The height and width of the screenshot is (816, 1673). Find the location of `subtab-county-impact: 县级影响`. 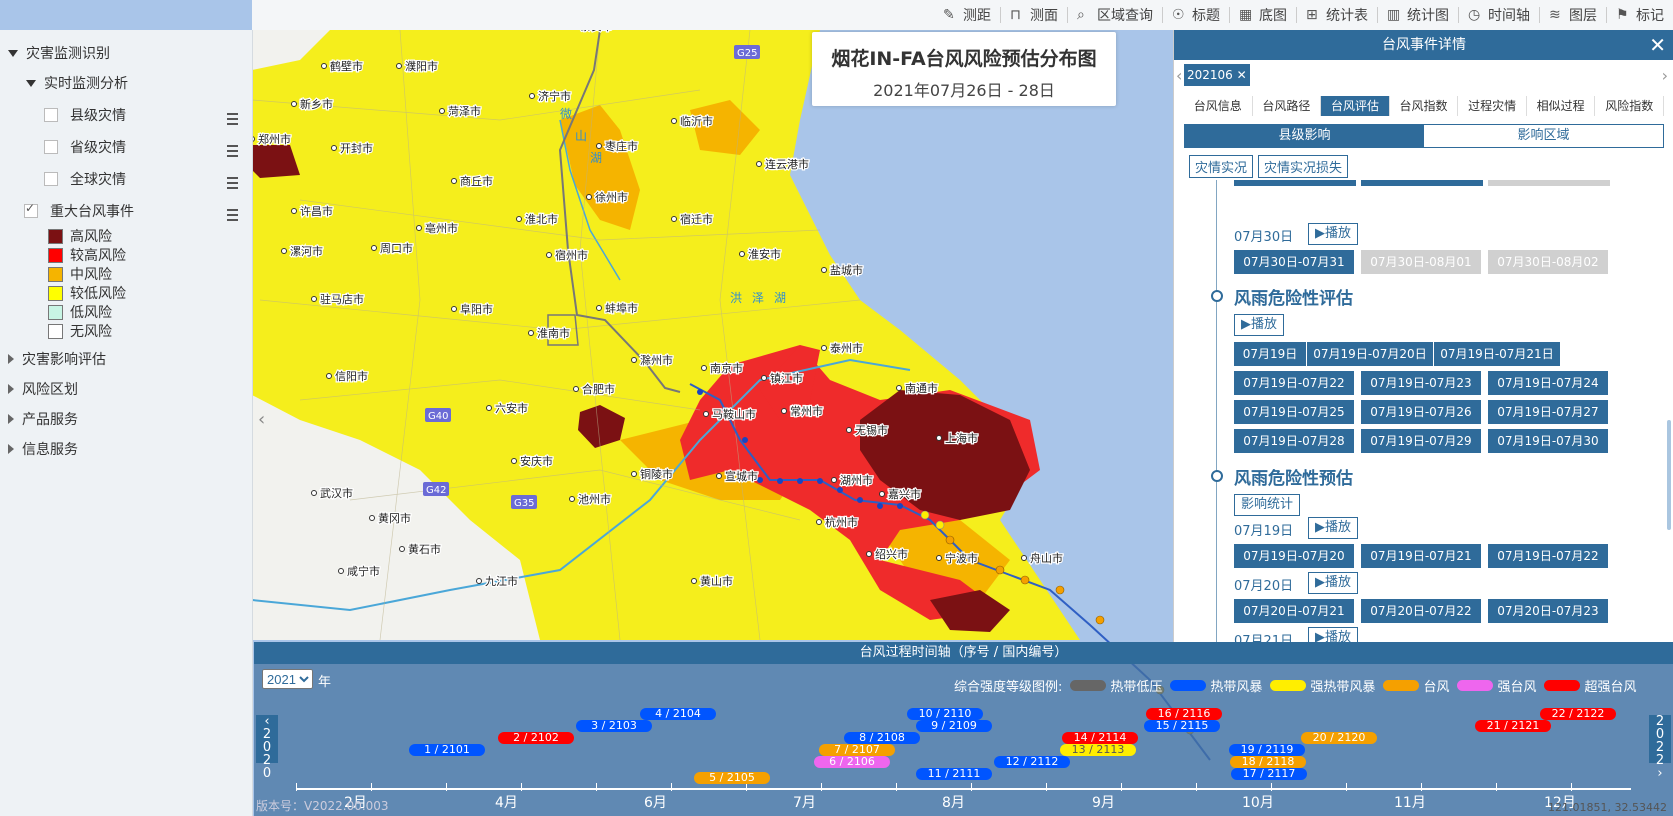

subtab-county-impact: 县级影响 is located at coordinates (1304, 136).